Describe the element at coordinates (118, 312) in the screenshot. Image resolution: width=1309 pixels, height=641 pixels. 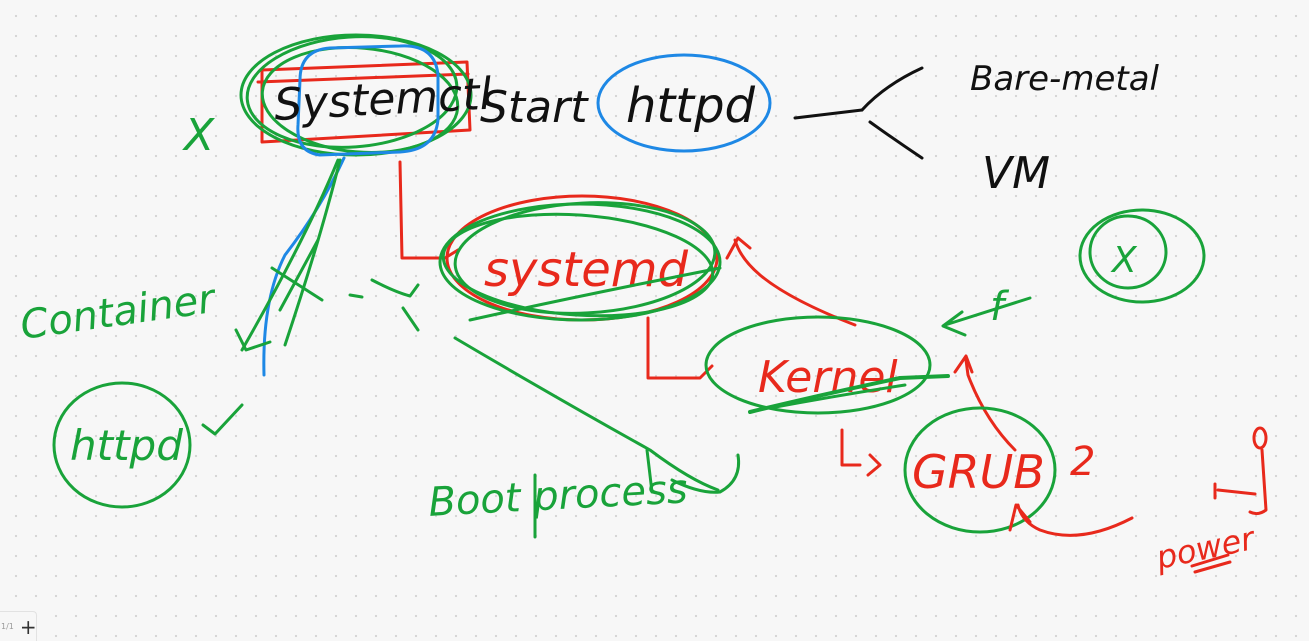
I see `container-label: Container` at that location.